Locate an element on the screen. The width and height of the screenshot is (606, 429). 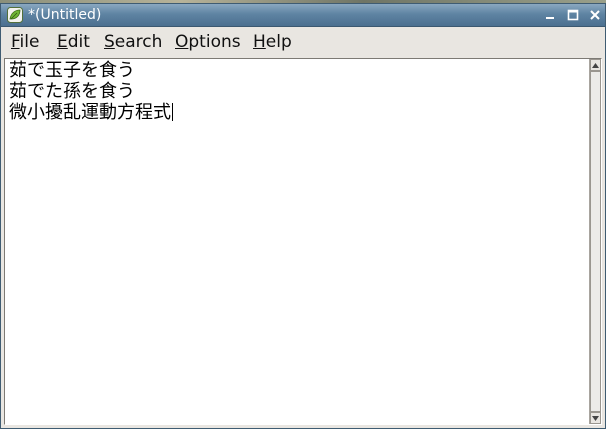
scrollbar-thumb is located at coordinates (595, 241).